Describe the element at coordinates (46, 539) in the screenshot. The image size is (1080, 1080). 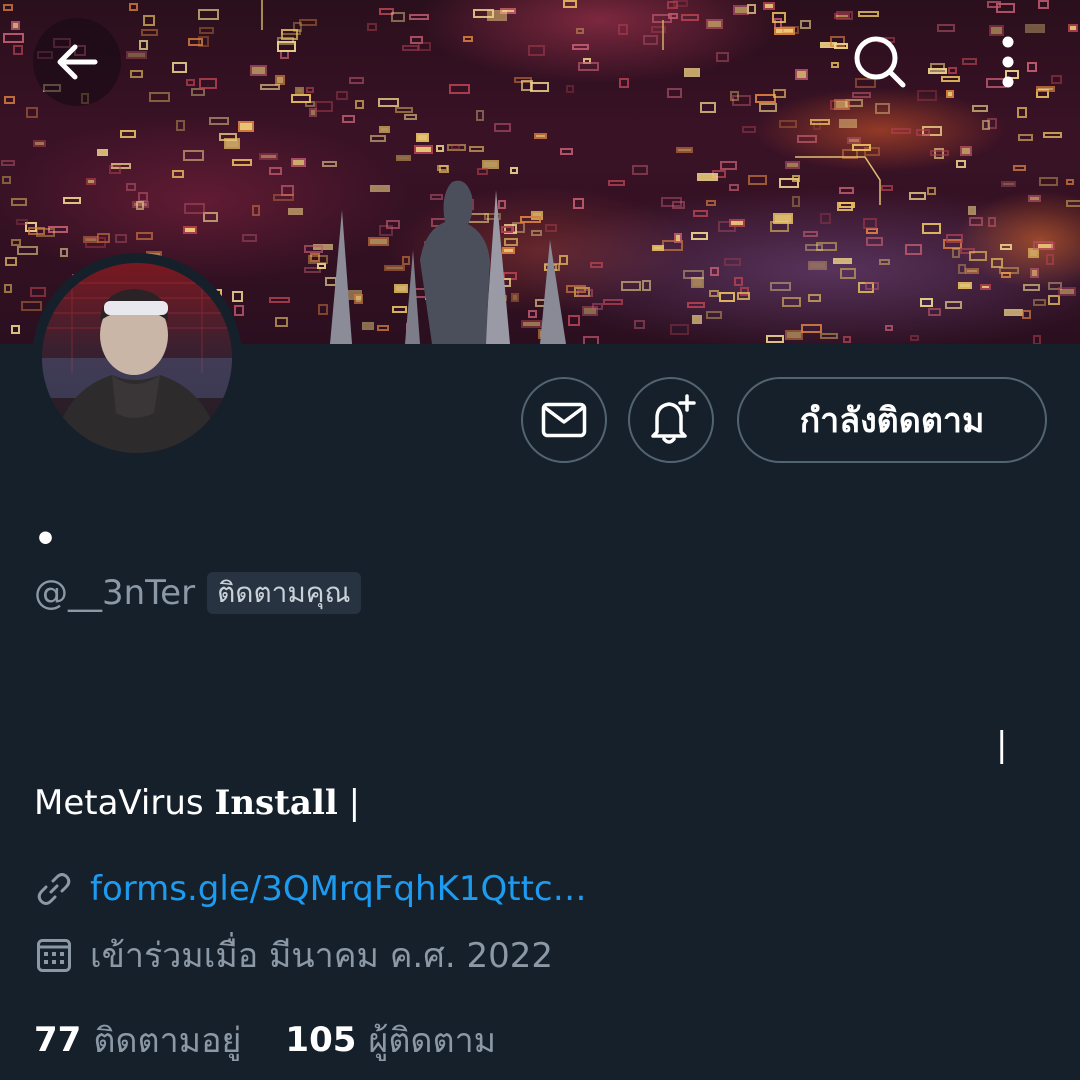
I see `display-name: •` at that location.